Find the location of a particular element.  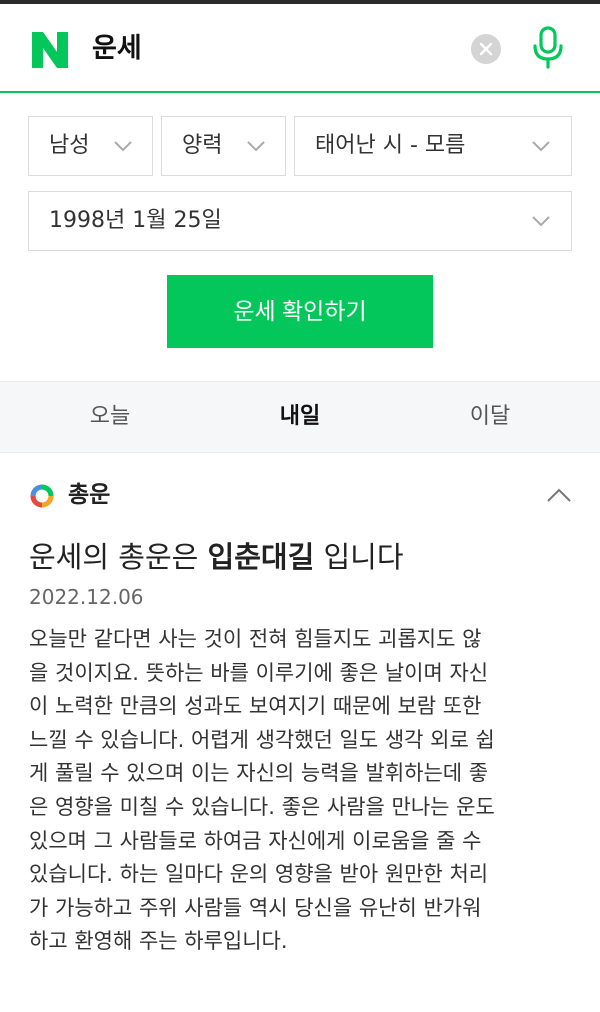

close-icon is located at coordinates (486, 49).